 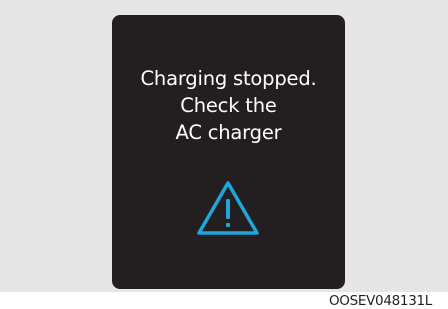 I want to click on message-line-1: Charging stopped., so click(x=228, y=78).